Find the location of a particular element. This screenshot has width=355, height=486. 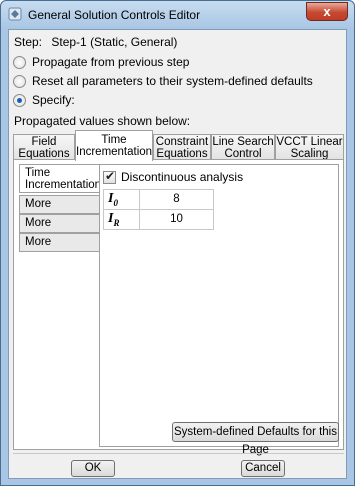

discontinuous-analysis-checkbox: ✔ is located at coordinates (109, 176).